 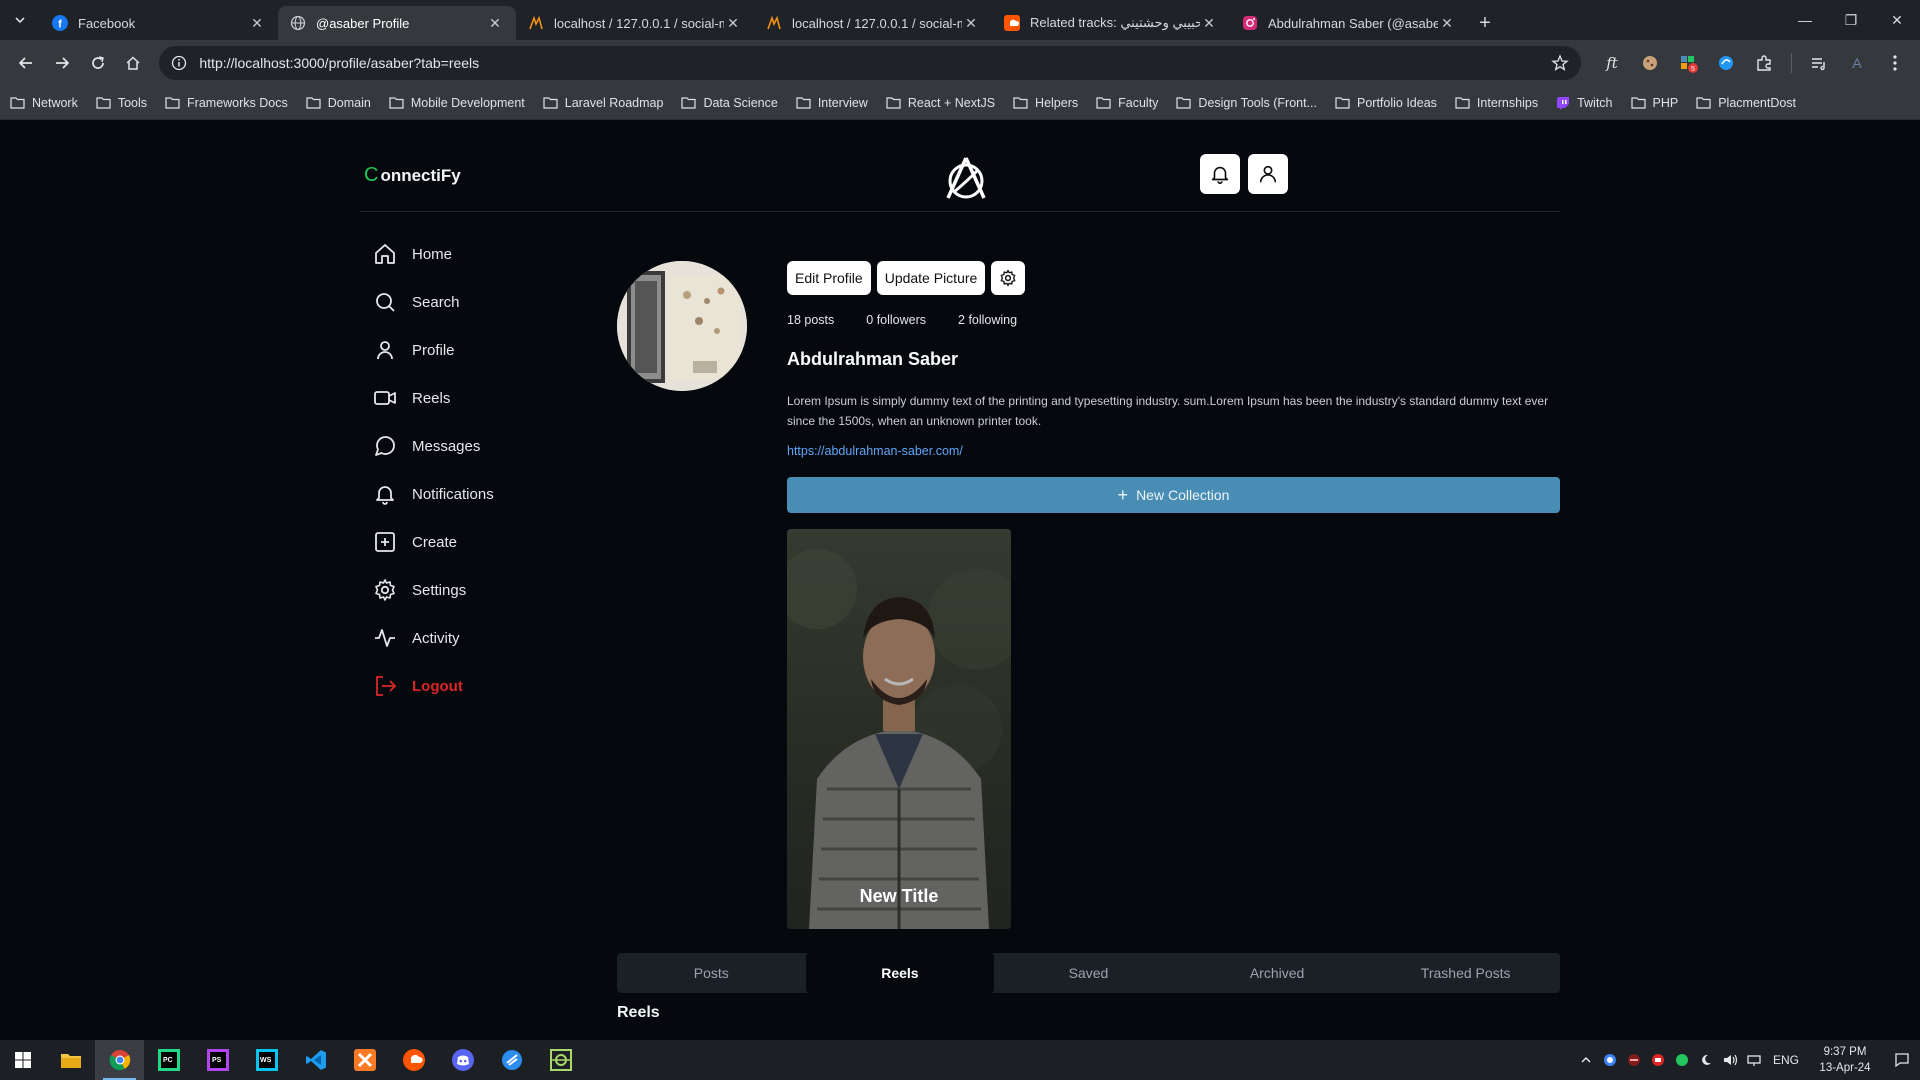 What do you see at coordinates (226, 103) in the screenshot?
I see `bookmark-item: Frameworks Docs` at bounding box center [226, 103].